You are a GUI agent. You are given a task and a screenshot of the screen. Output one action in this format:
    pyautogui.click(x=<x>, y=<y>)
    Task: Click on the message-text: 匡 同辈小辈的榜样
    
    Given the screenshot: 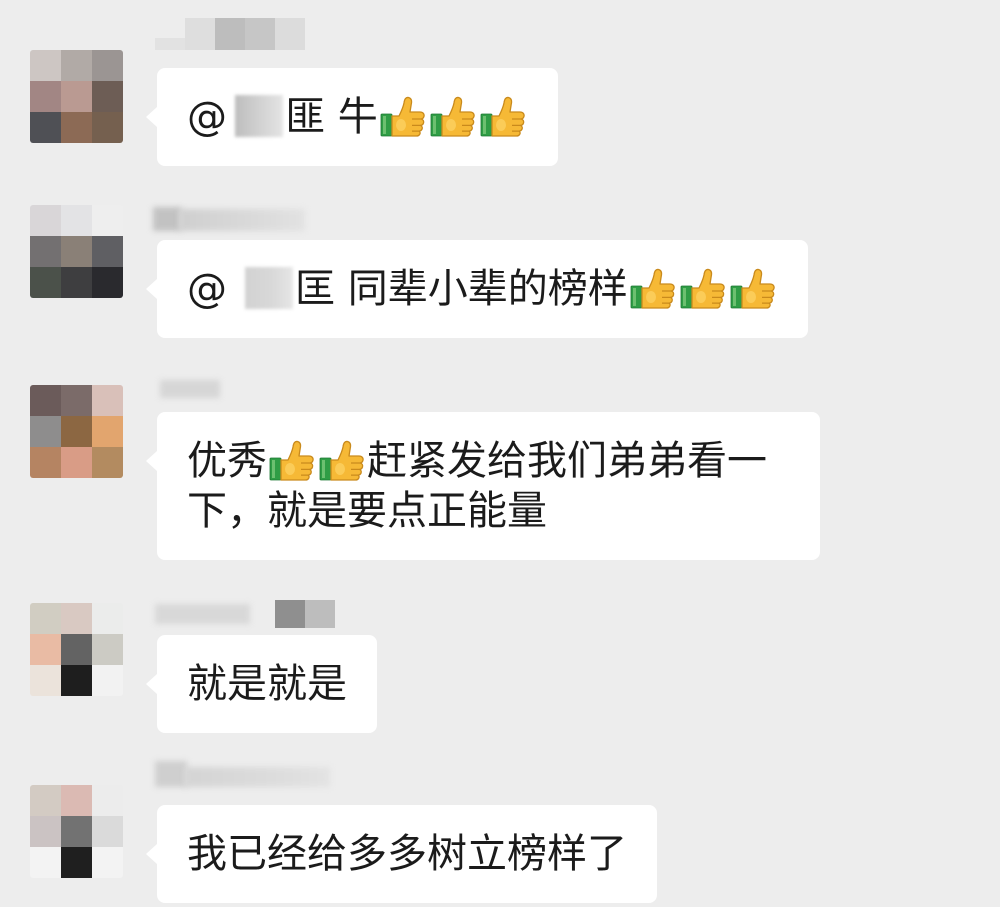 What is the action you would take?
    pyautogui.click(x=461, y=289)
    